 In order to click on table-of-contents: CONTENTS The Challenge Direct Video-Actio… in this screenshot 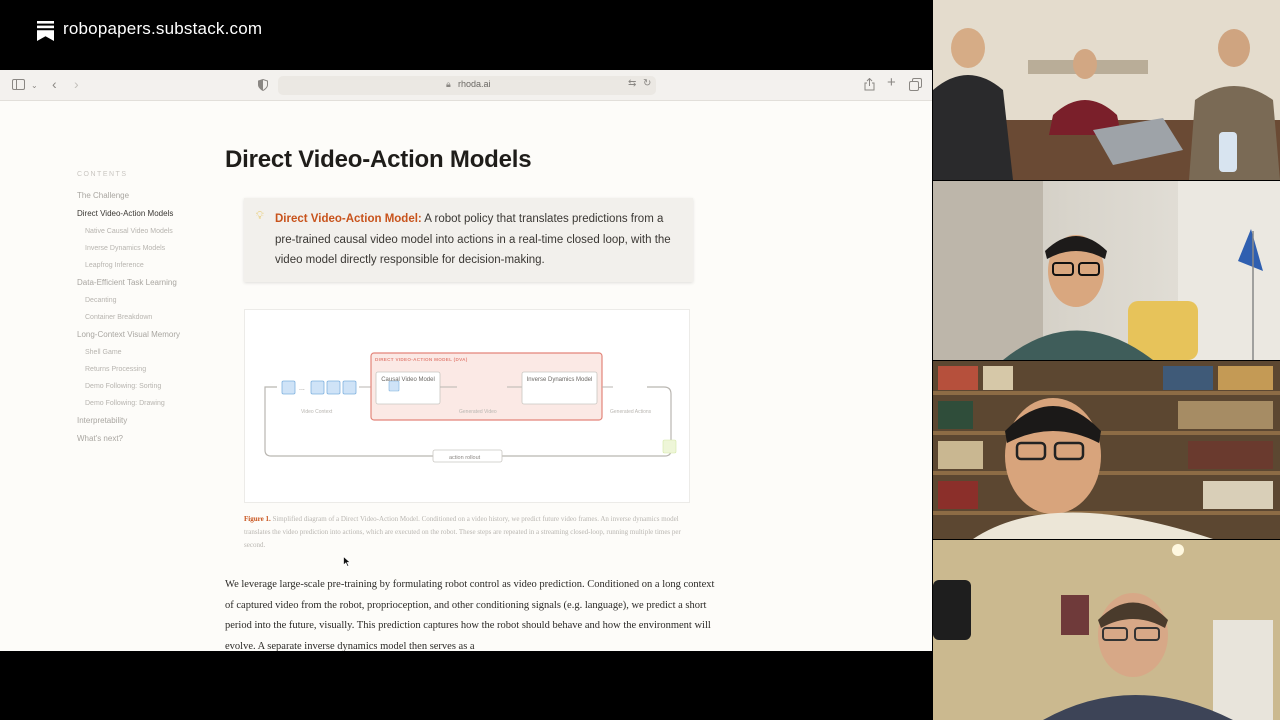, I will do `click(147, 311)`.